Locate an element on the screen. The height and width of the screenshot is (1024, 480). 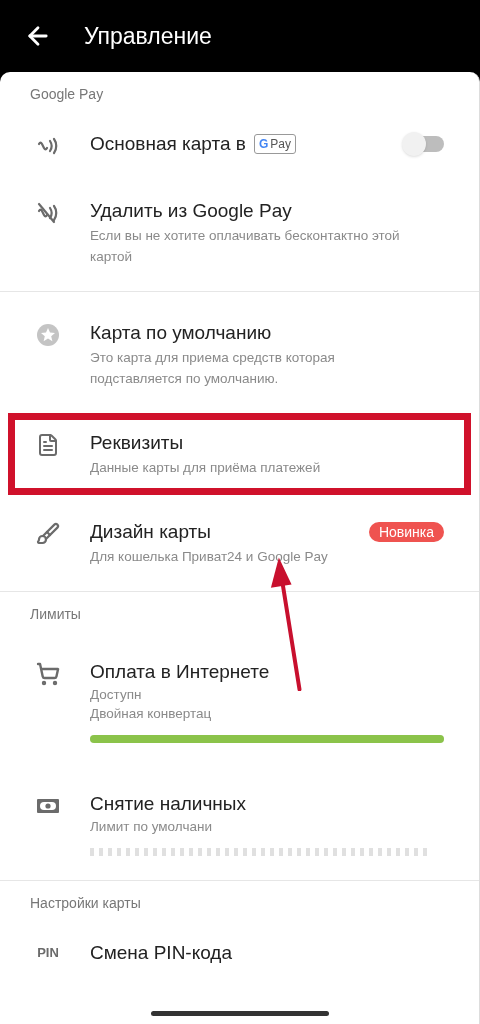
section-header: Google Pay is located at coordinates (67, 94).